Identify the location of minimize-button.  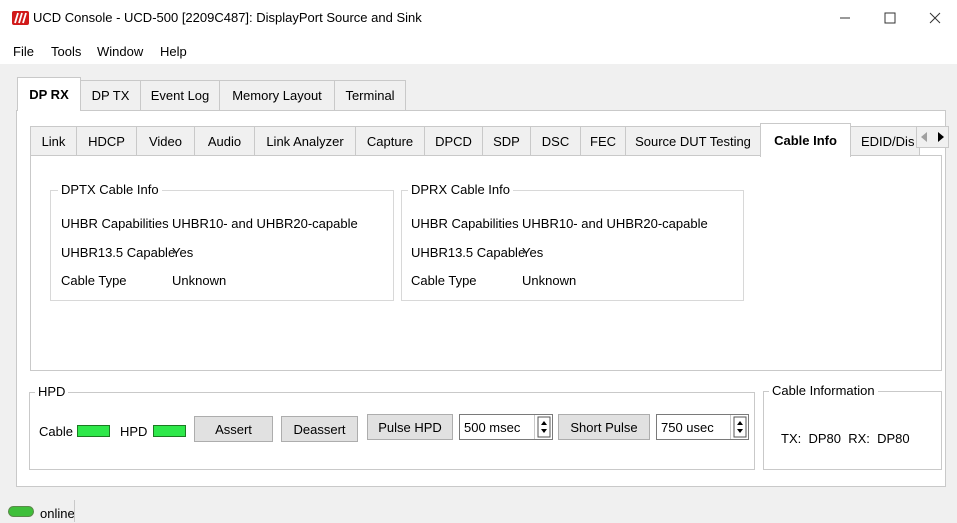
(845, 18).